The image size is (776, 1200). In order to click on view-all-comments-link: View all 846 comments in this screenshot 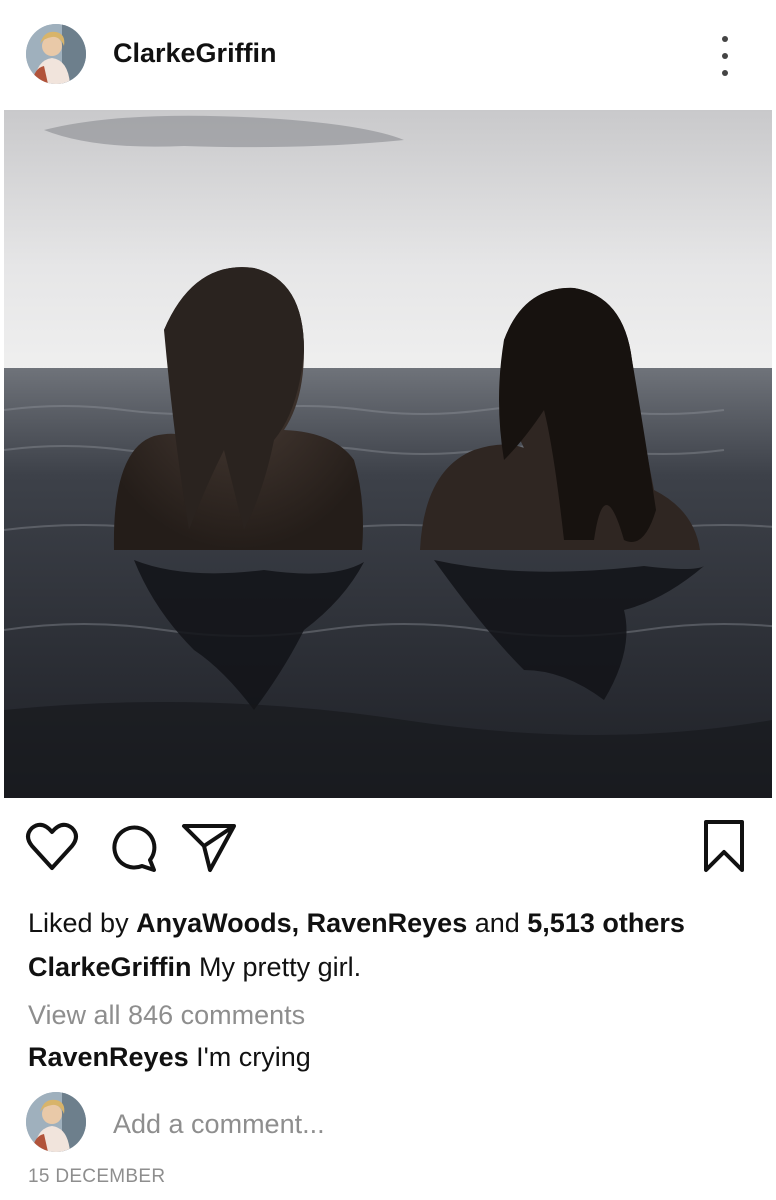, I will do `click(166, 1015)`.